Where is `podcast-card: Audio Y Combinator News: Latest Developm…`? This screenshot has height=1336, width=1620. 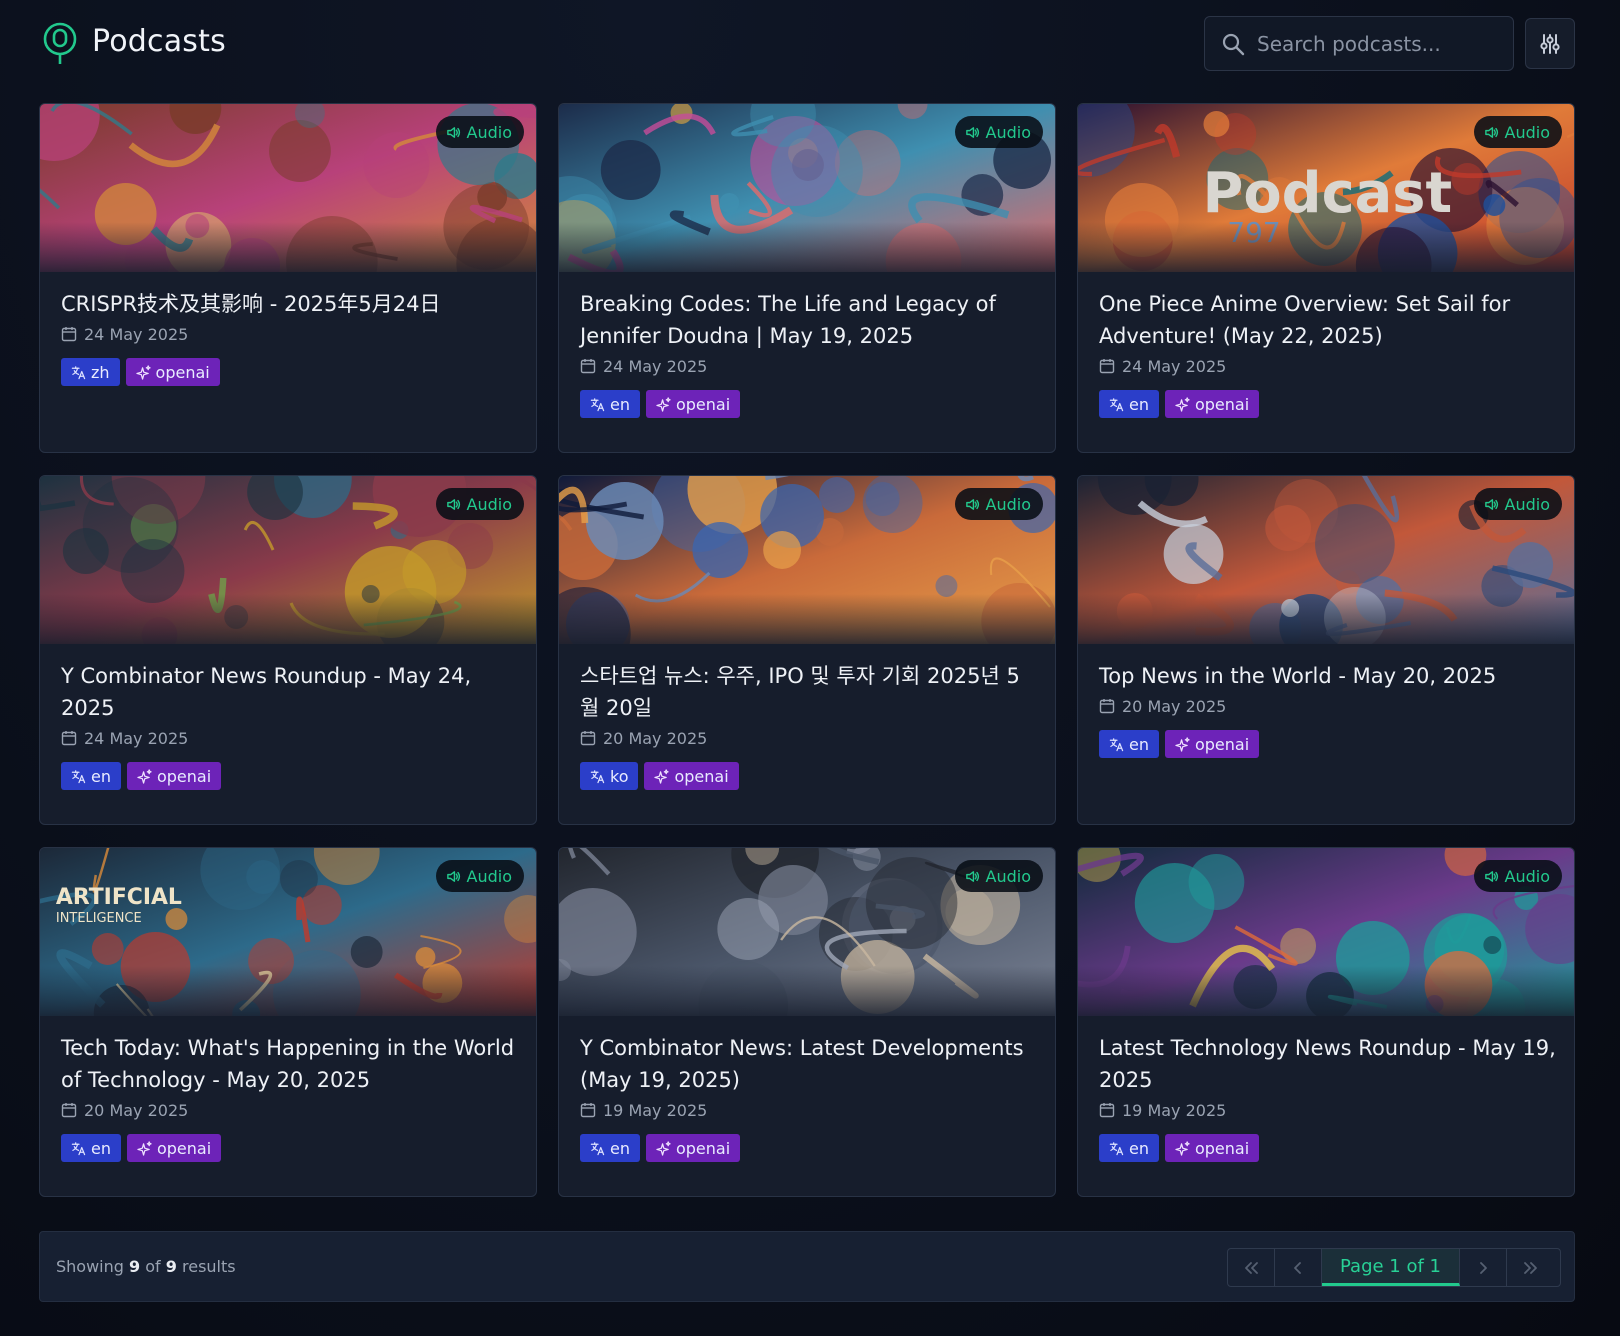 podcast-card: Audio Y Combinator News: Latest Developm… is located at coordinates (807, 1022).